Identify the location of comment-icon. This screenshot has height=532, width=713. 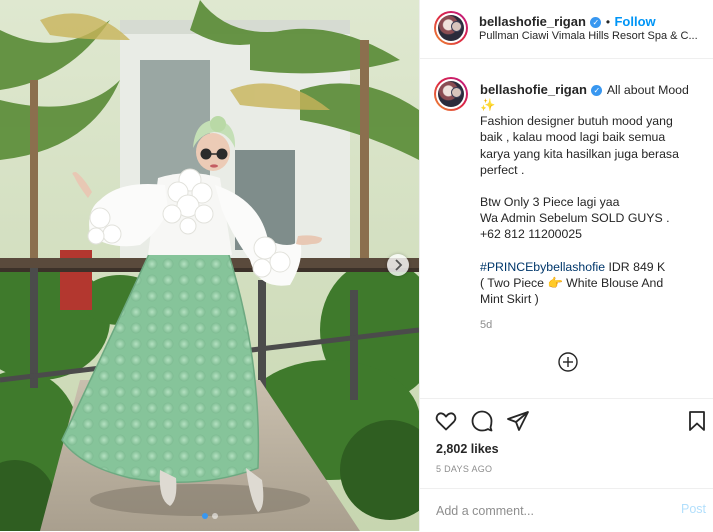
(482, 421).